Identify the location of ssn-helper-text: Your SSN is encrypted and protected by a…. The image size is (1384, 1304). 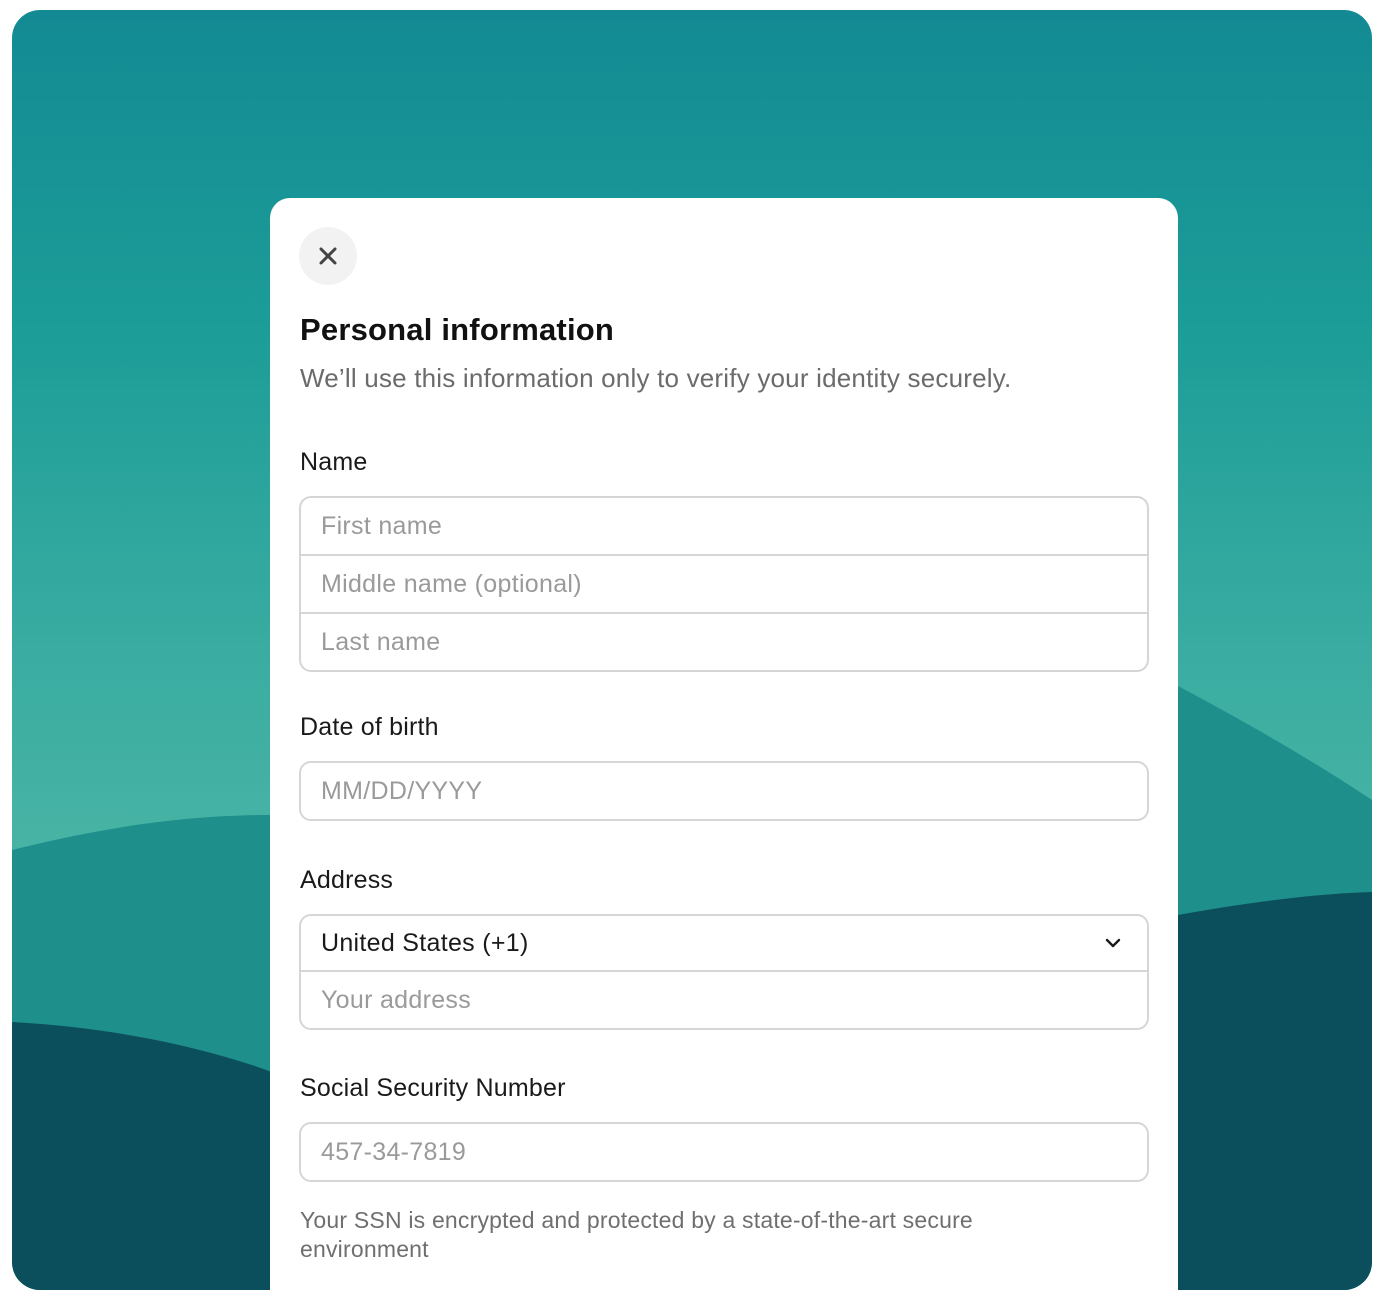
(636, 1234).